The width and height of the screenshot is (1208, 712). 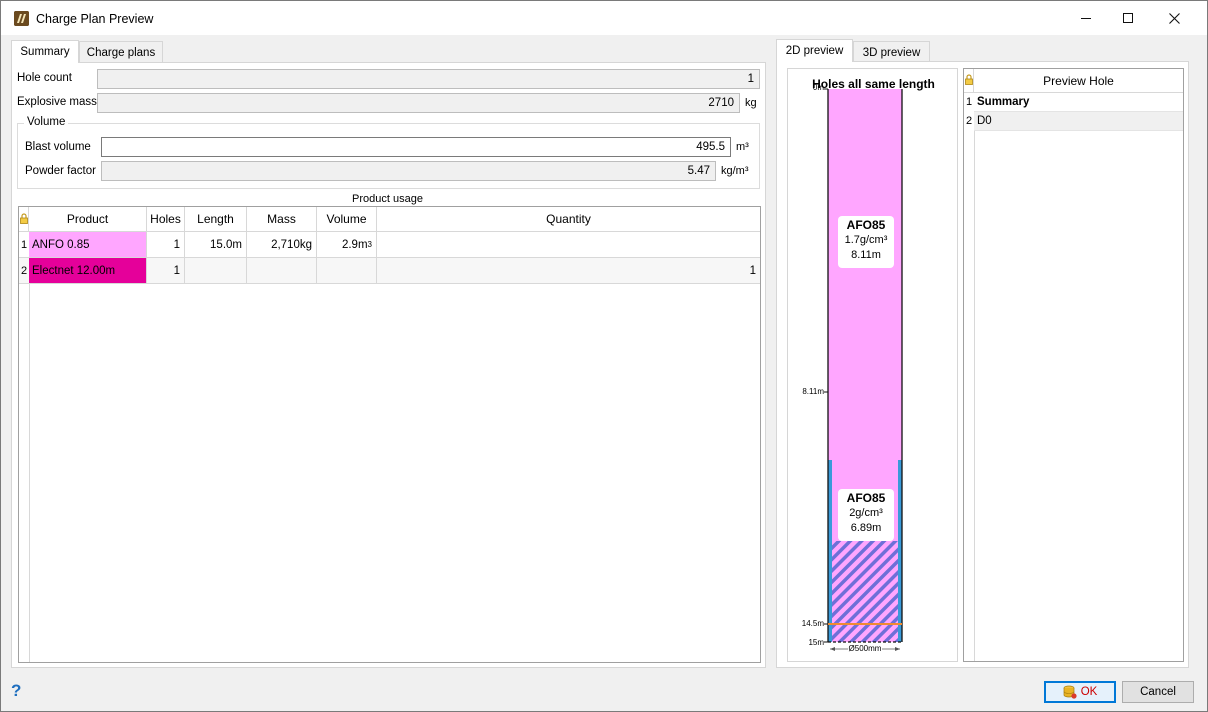 I want to click on ok-label: OK, so click(x=1089, y=692).